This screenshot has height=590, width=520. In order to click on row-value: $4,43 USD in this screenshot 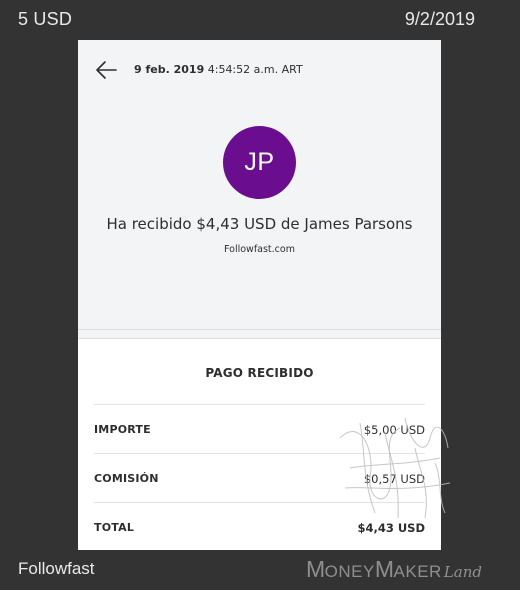, I will do `click(391, 528)`.